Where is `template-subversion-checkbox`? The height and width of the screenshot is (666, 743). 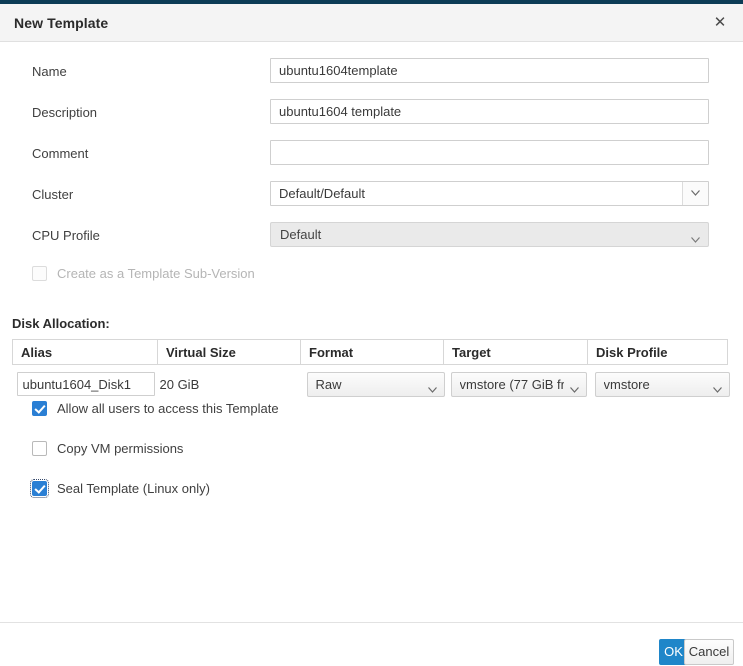 template-subversion-checkbox is located at coordinates (39, 273).